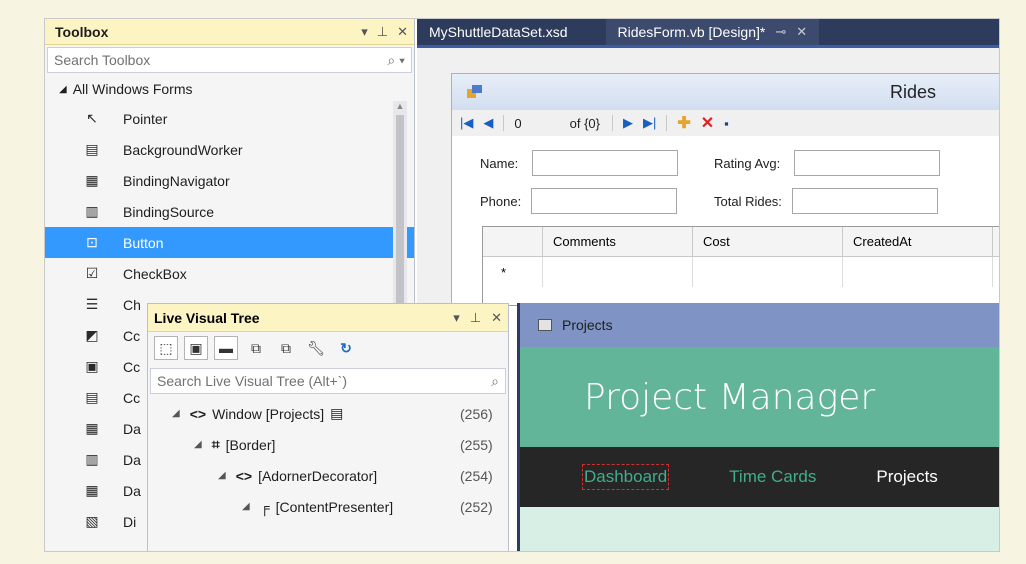 This screenshot has width=1026, height=564. What do you see at coordinates (334, 506) in the screenshot?
I see `tree-node-label: [ContentPresenter]` at bounding box center [334, 506].